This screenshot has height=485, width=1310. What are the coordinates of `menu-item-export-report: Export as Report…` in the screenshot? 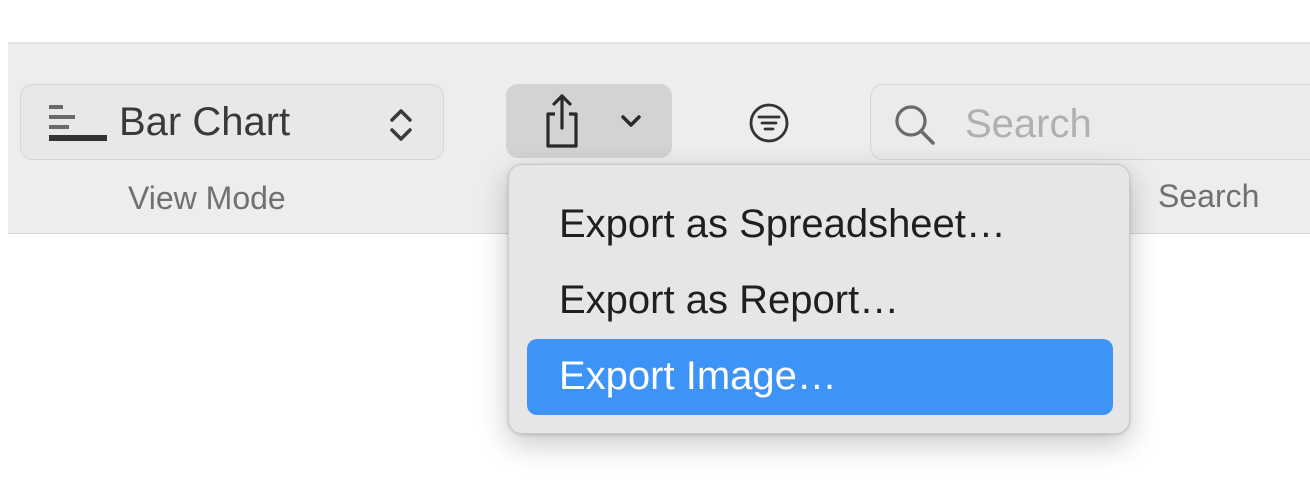 It's located at (820, 301).